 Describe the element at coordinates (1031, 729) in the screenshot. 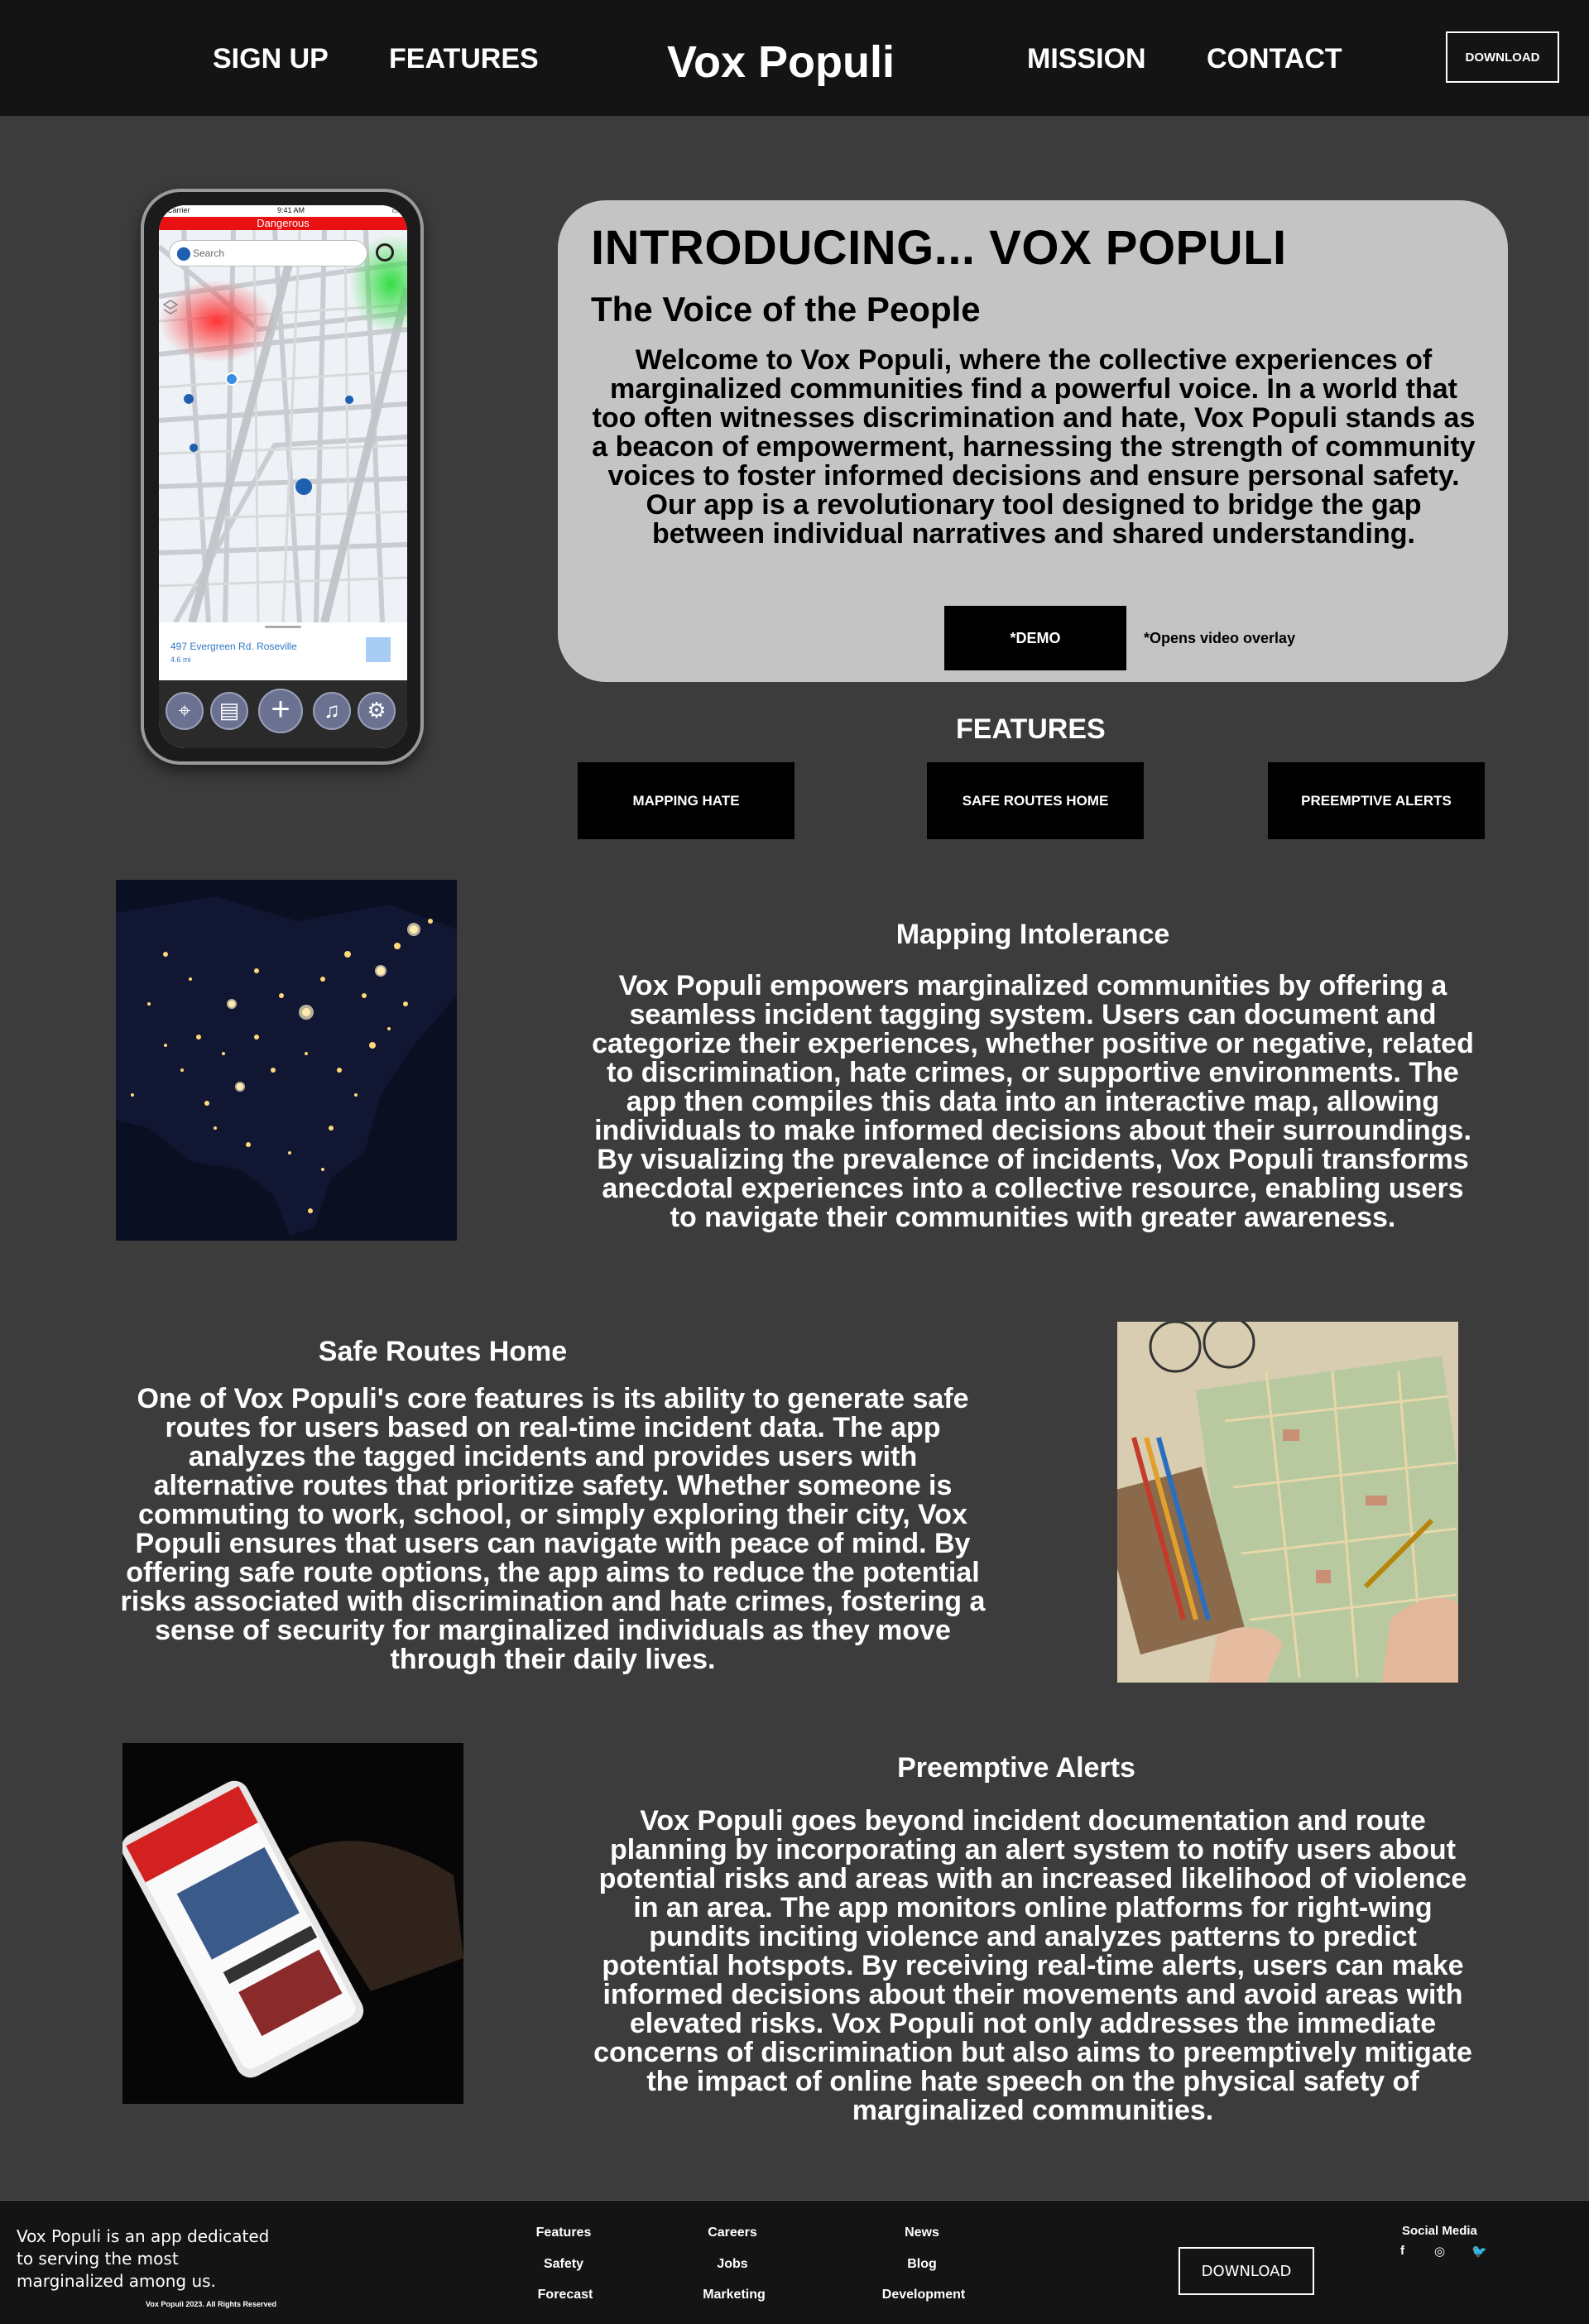

I see `features-heading: FEATURES` at that location.